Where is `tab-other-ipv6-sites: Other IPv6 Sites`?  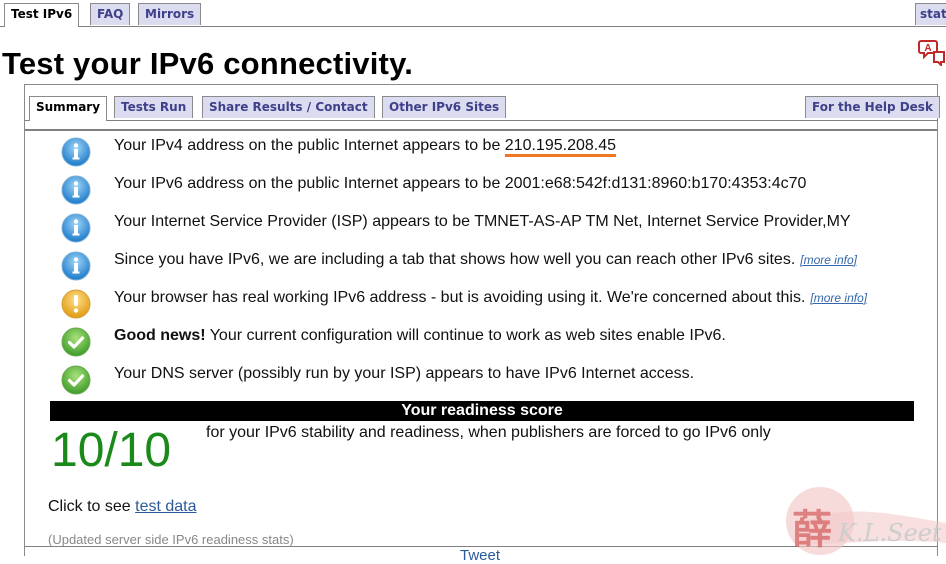 tab-other-ipv6-sites: Other IPv6 Sites is located at coordinates (444, 107).